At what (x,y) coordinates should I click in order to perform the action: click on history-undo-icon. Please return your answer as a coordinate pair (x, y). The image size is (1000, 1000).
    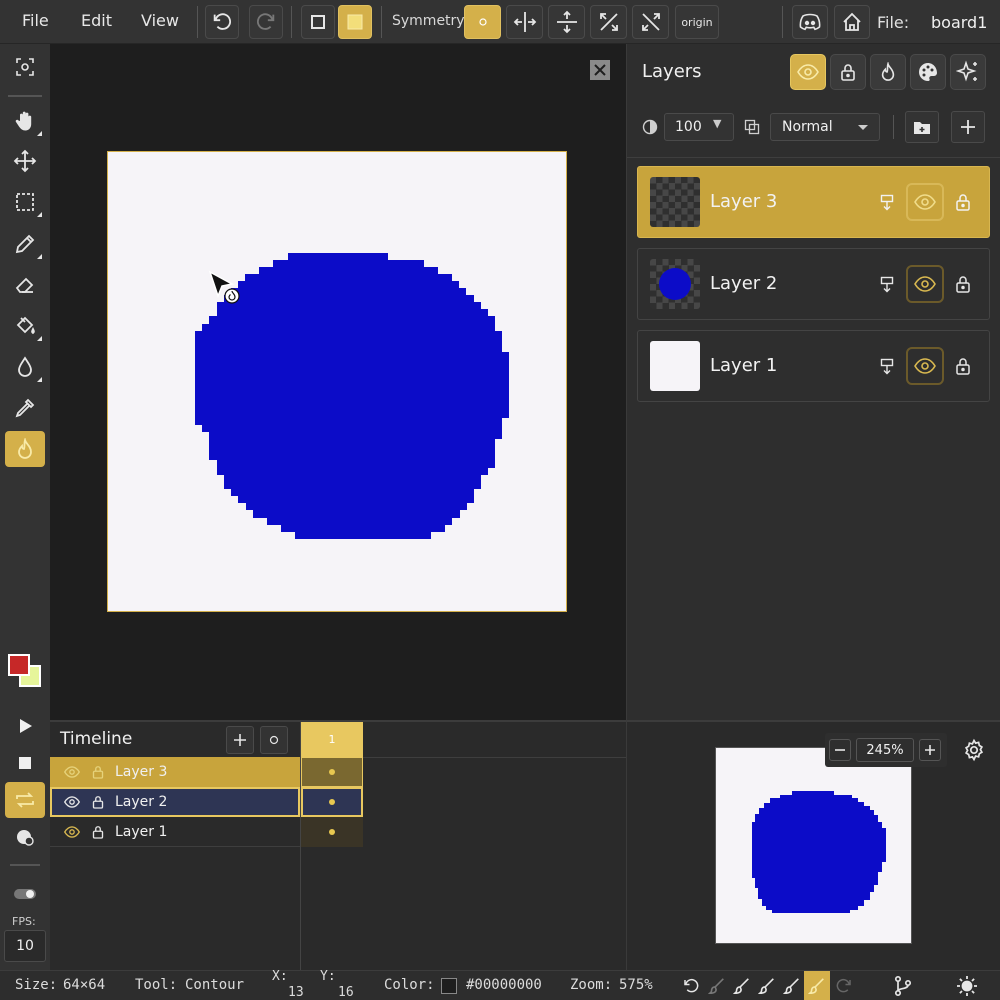
    Looking at the image, I should click on (691, 986).